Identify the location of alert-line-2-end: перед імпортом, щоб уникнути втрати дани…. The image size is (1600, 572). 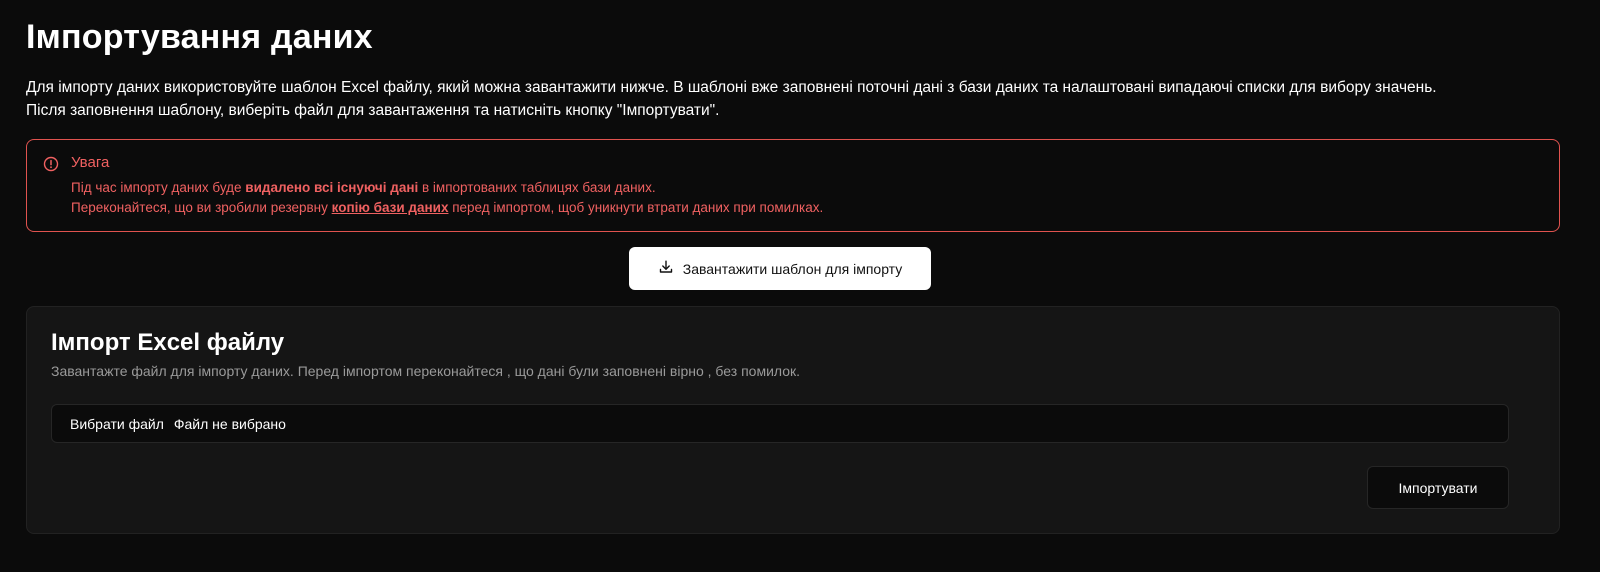
(636, 207).